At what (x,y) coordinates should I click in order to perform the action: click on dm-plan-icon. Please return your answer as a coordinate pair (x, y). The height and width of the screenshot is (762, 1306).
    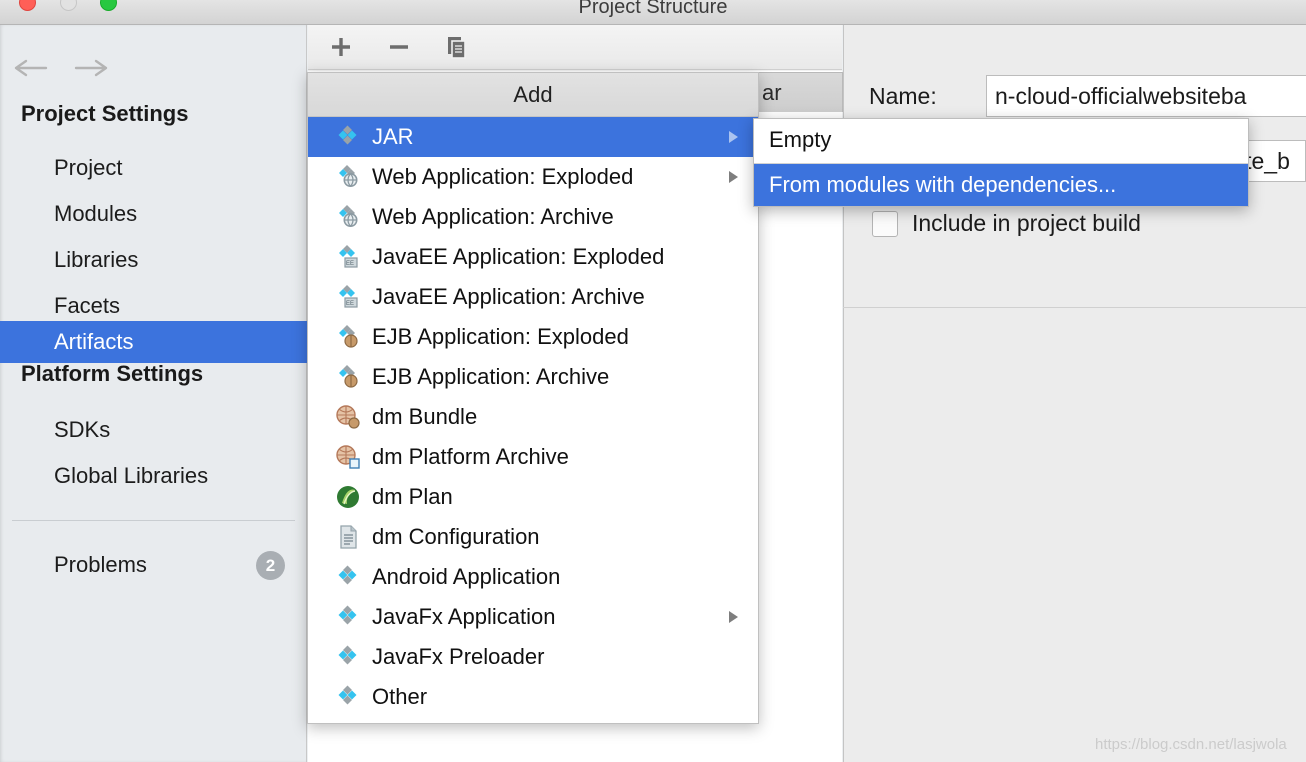
    Looking at the image, I should click on (348, 497).